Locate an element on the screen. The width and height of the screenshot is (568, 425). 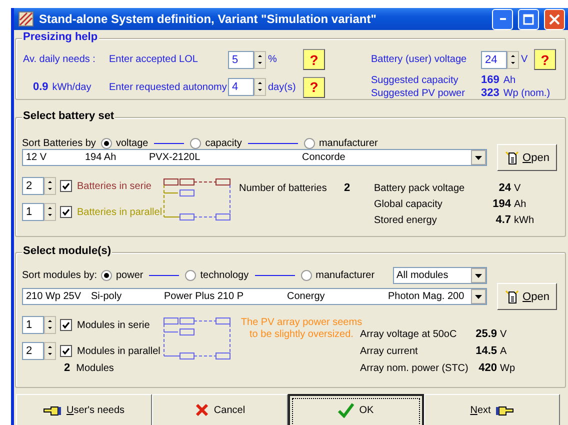
cancel-button: Cancel is located at coordinates (220, 409).